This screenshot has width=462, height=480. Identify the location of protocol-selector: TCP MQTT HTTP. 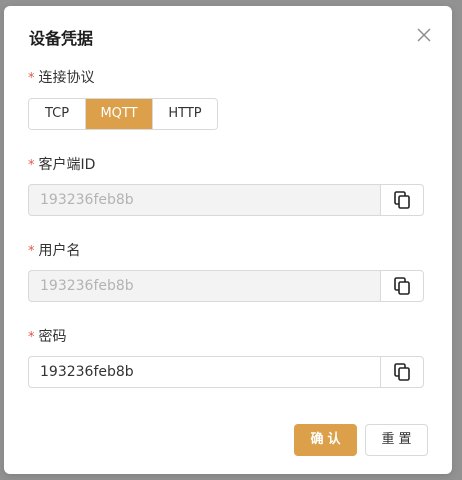
(123, 114).